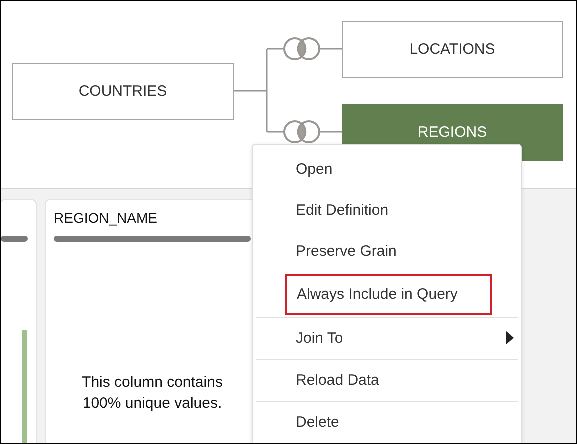 The height and width of the screenshot is (444, 577). Describe the element at coordinates (388, 294) in the screenshot. I see `menu-item: Always Include in Query` at that location.